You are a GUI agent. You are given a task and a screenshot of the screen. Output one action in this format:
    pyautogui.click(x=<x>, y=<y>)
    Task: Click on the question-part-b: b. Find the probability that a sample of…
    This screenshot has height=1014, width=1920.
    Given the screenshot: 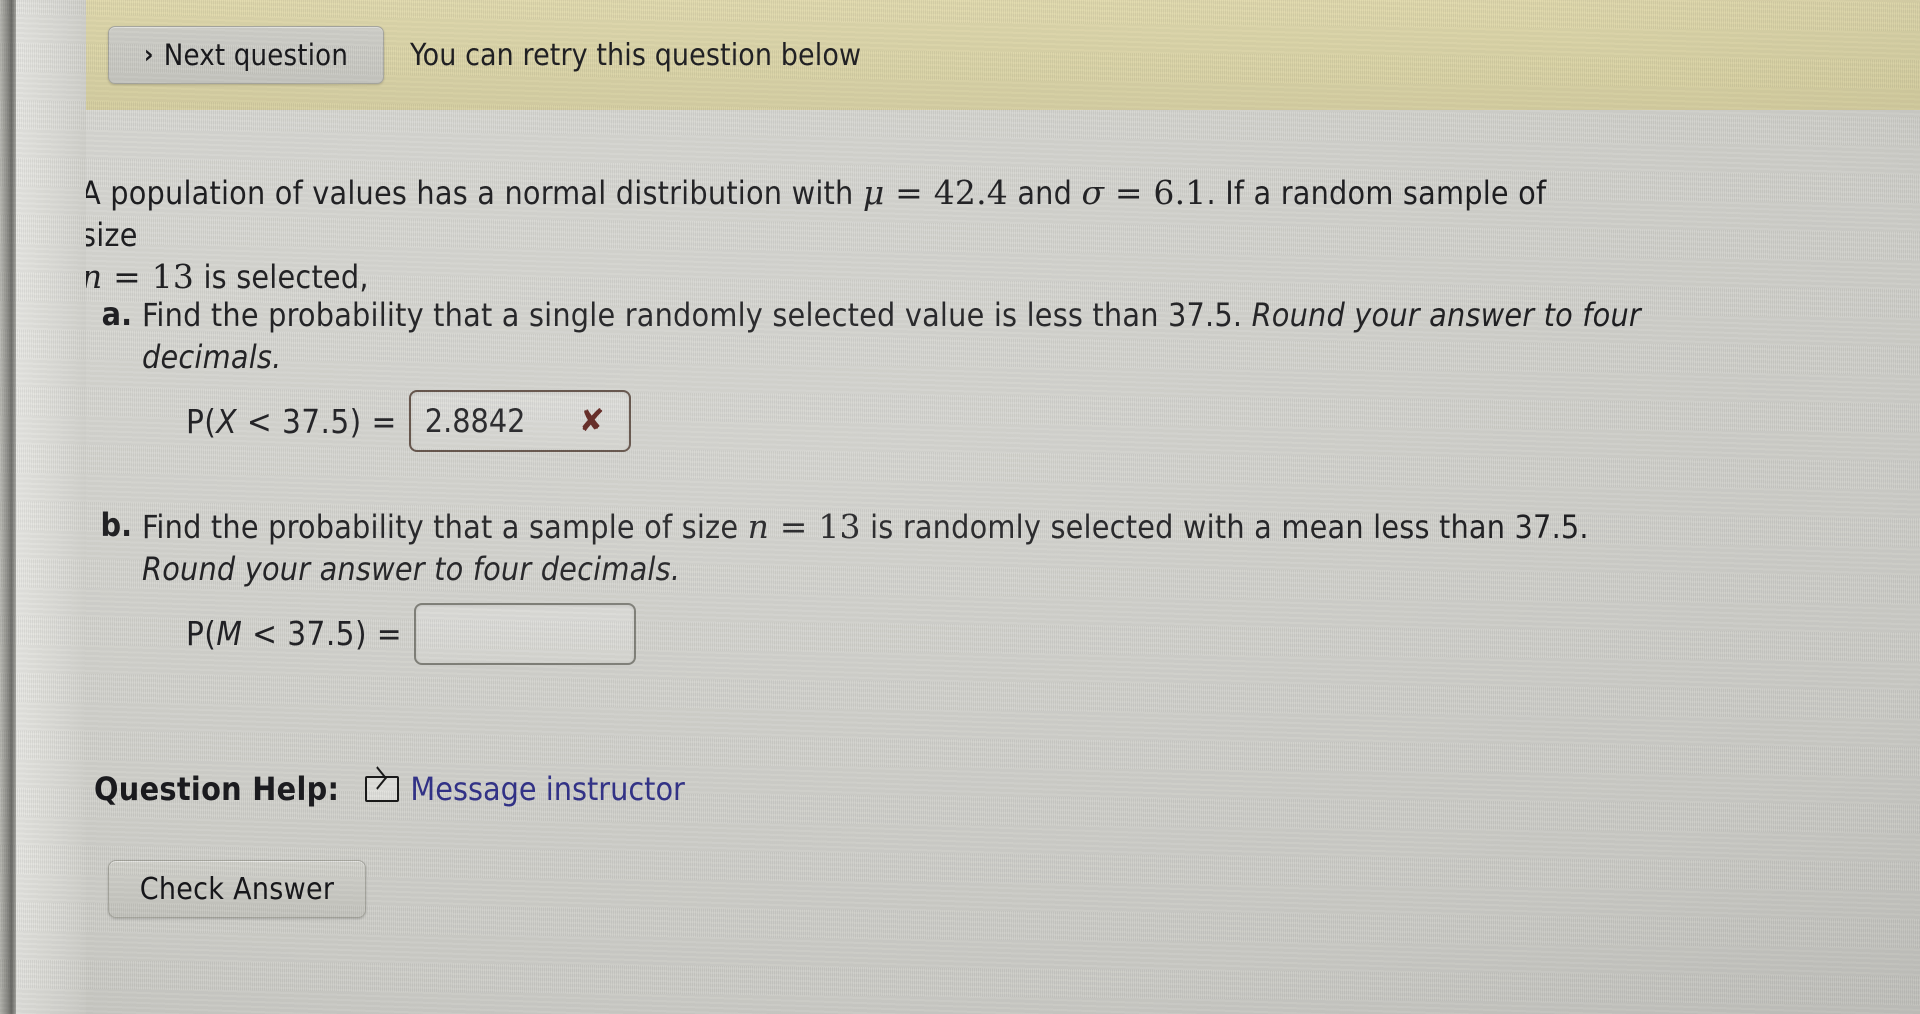 What is the action you would take?
    pyautogui.click(x=866, y=585)
    